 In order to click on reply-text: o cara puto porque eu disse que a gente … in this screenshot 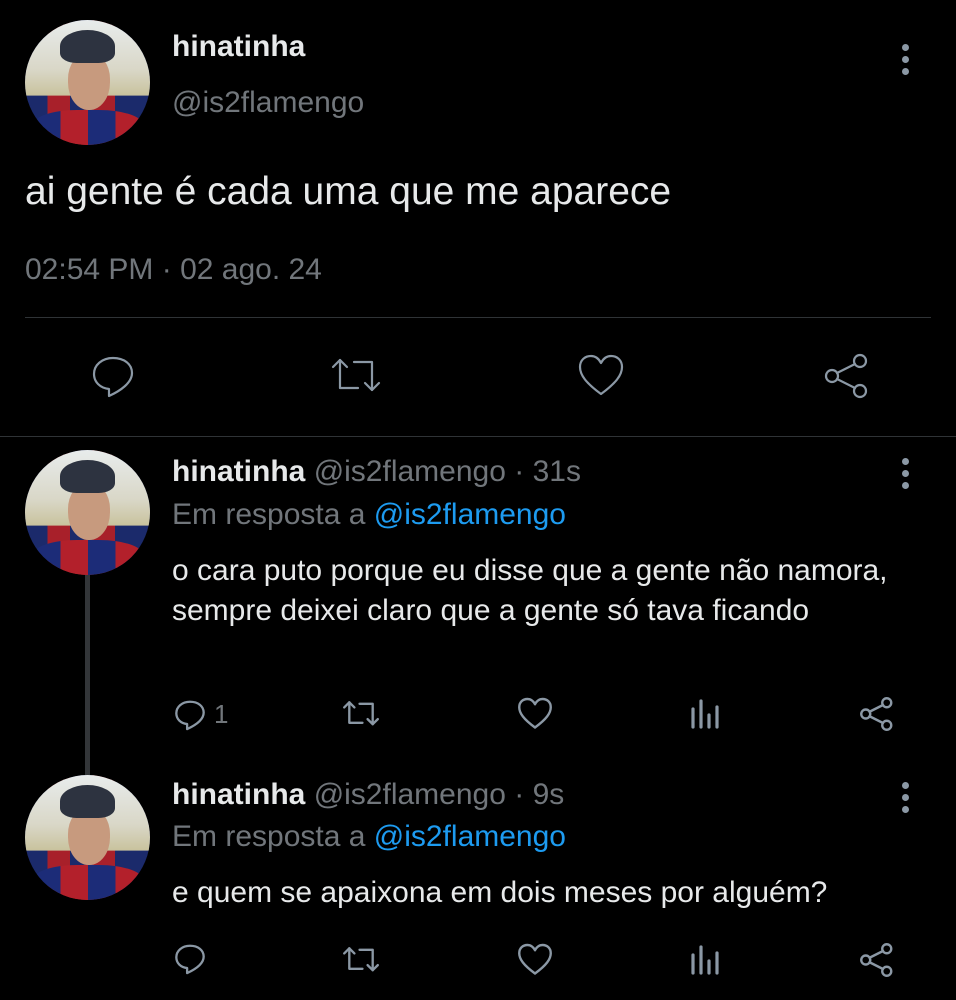, I will do `click(530, 590)`.